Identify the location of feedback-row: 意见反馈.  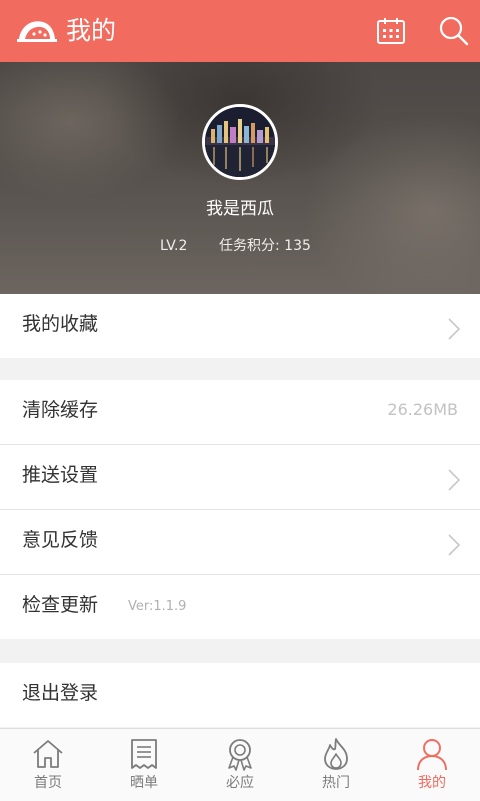
(240, 542).